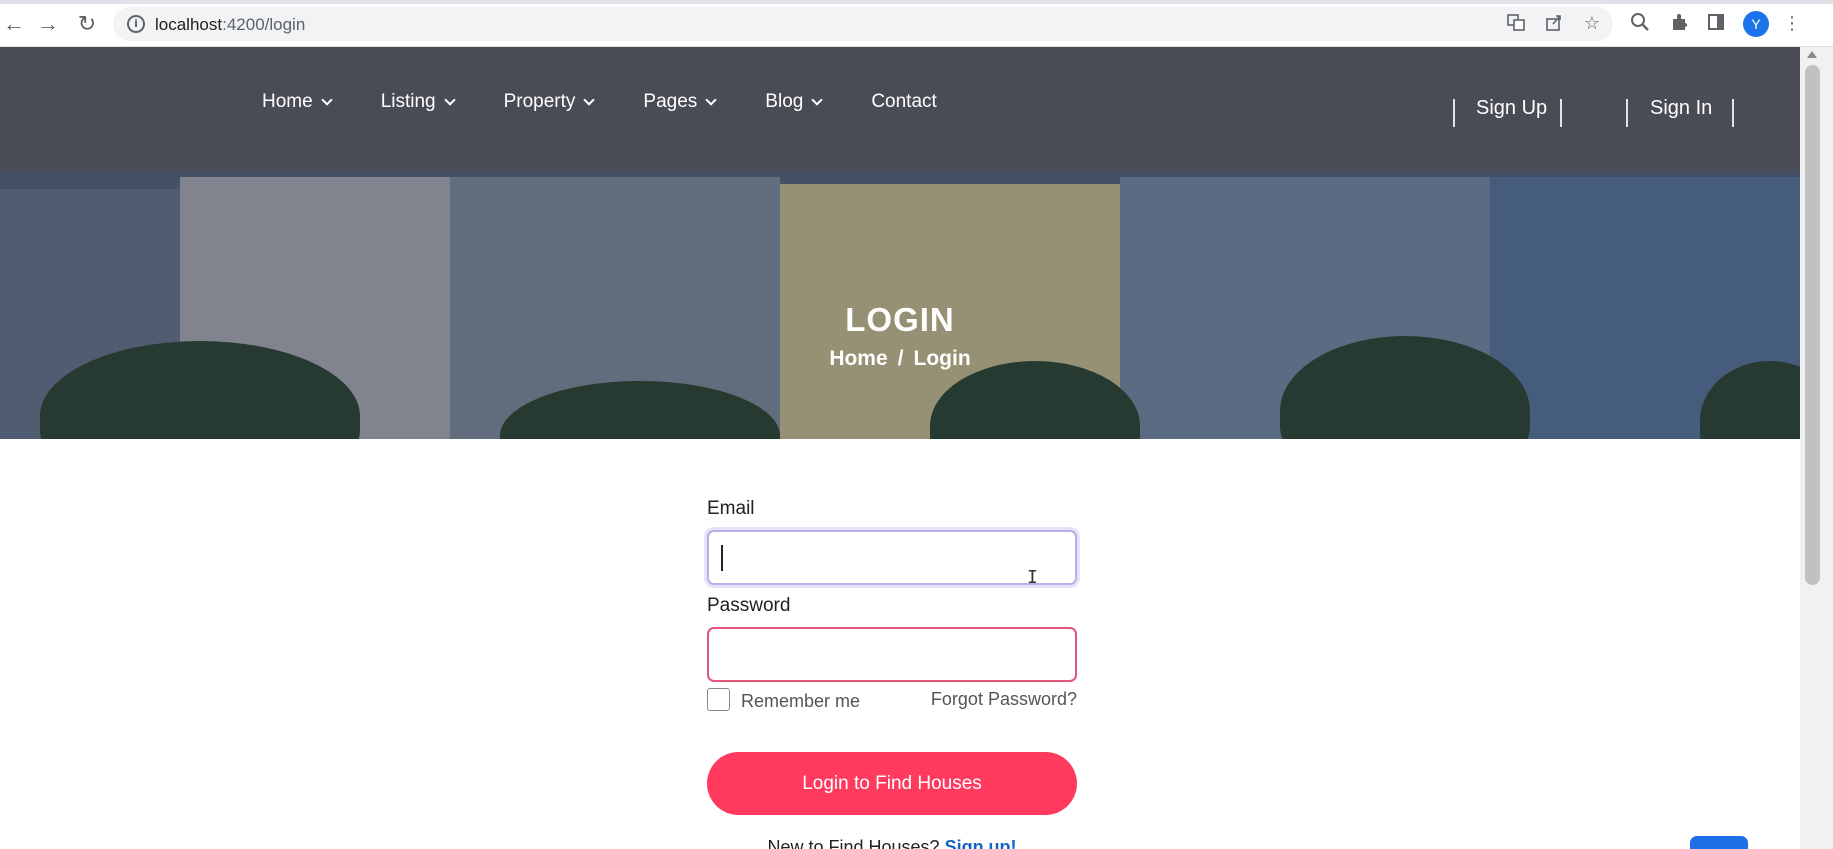  I want to click on url-host: localhost, so click(189, 24).